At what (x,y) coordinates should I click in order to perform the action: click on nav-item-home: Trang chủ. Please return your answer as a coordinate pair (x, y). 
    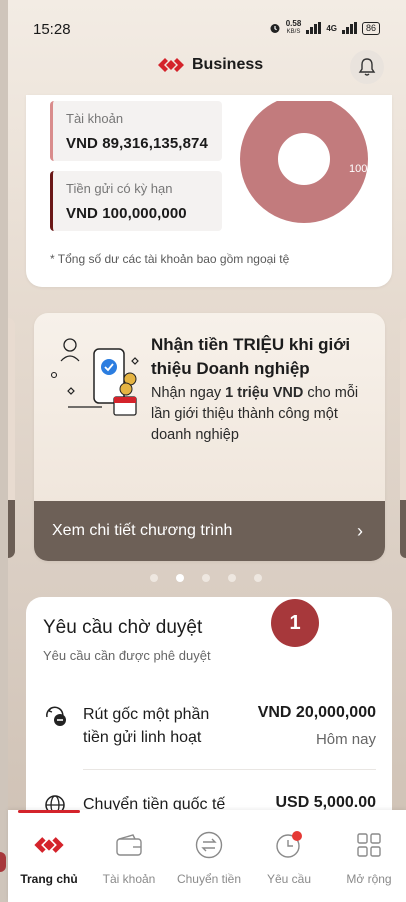
    Looking at the image, I should click on (49, 858).